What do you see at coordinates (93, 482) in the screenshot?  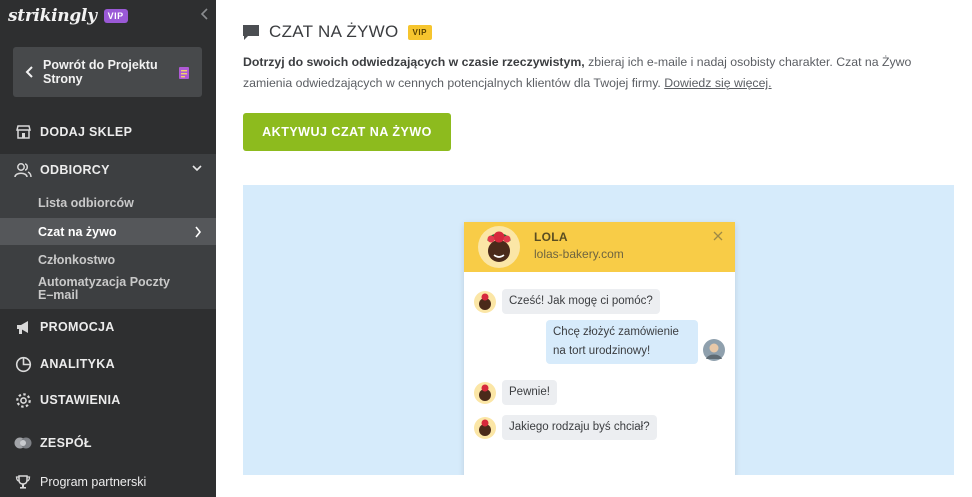 I see `nav-label: Program partnerski` at bounding box center [93, 482].